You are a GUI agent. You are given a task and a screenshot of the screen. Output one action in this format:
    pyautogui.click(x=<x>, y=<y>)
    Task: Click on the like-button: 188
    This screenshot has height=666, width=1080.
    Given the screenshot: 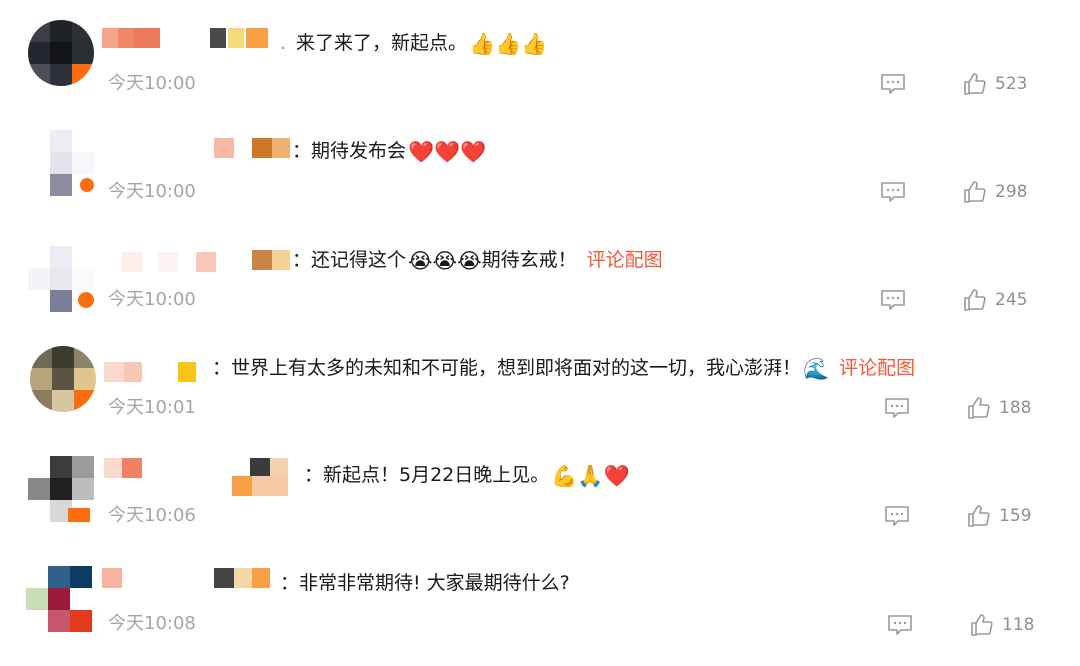 What is the action you would take?
    pyautogui.click(x=1002, y=409)
    